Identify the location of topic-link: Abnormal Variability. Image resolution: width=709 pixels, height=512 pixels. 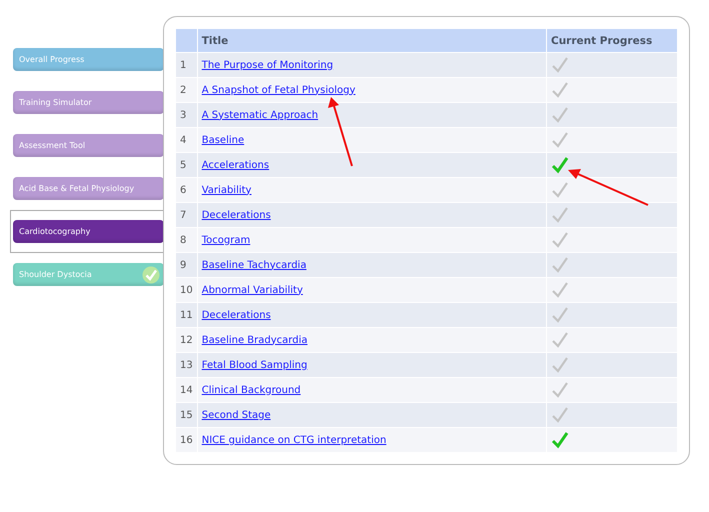
(252, 290).